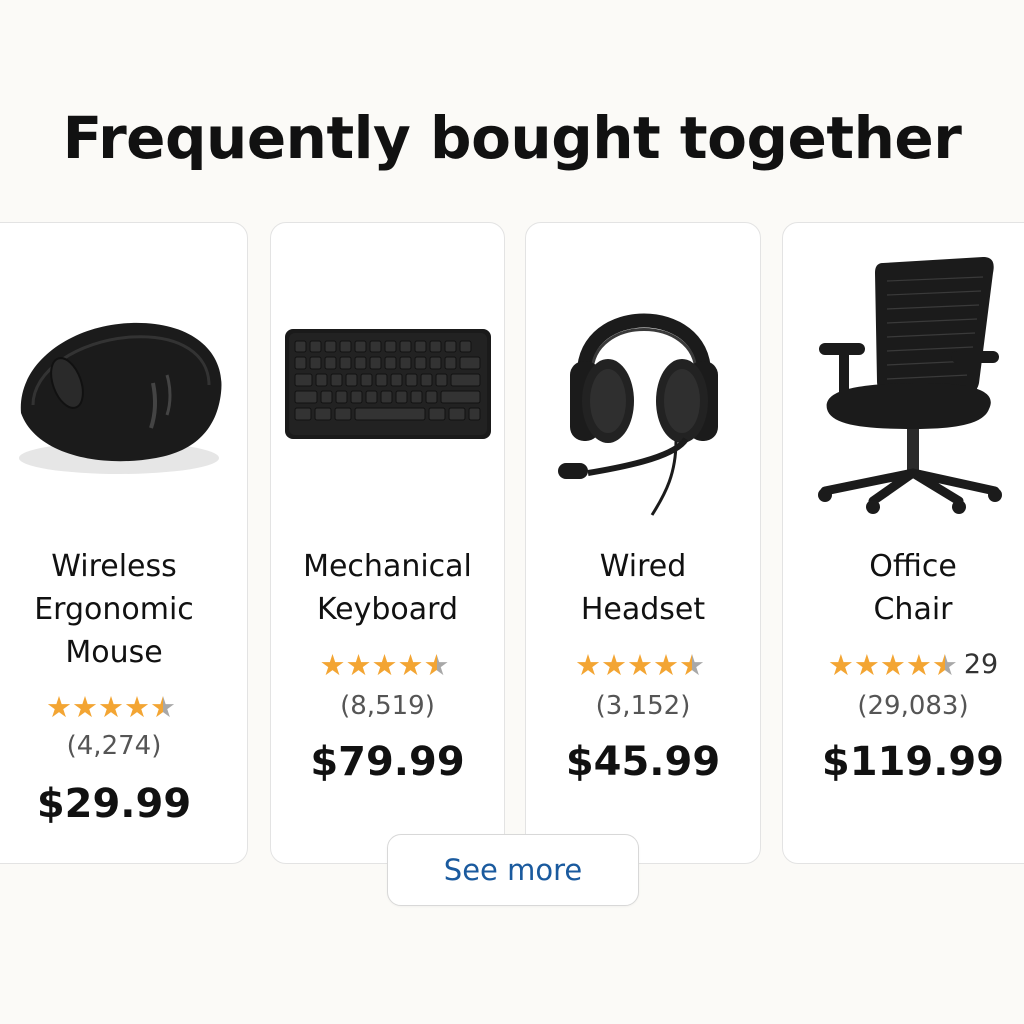 Image resolution: width=1024 pixels, height=1024 pixels. Describe the element at coordinates (643, 762) in the screenshot. I see `product-price: $45.99` at that location.